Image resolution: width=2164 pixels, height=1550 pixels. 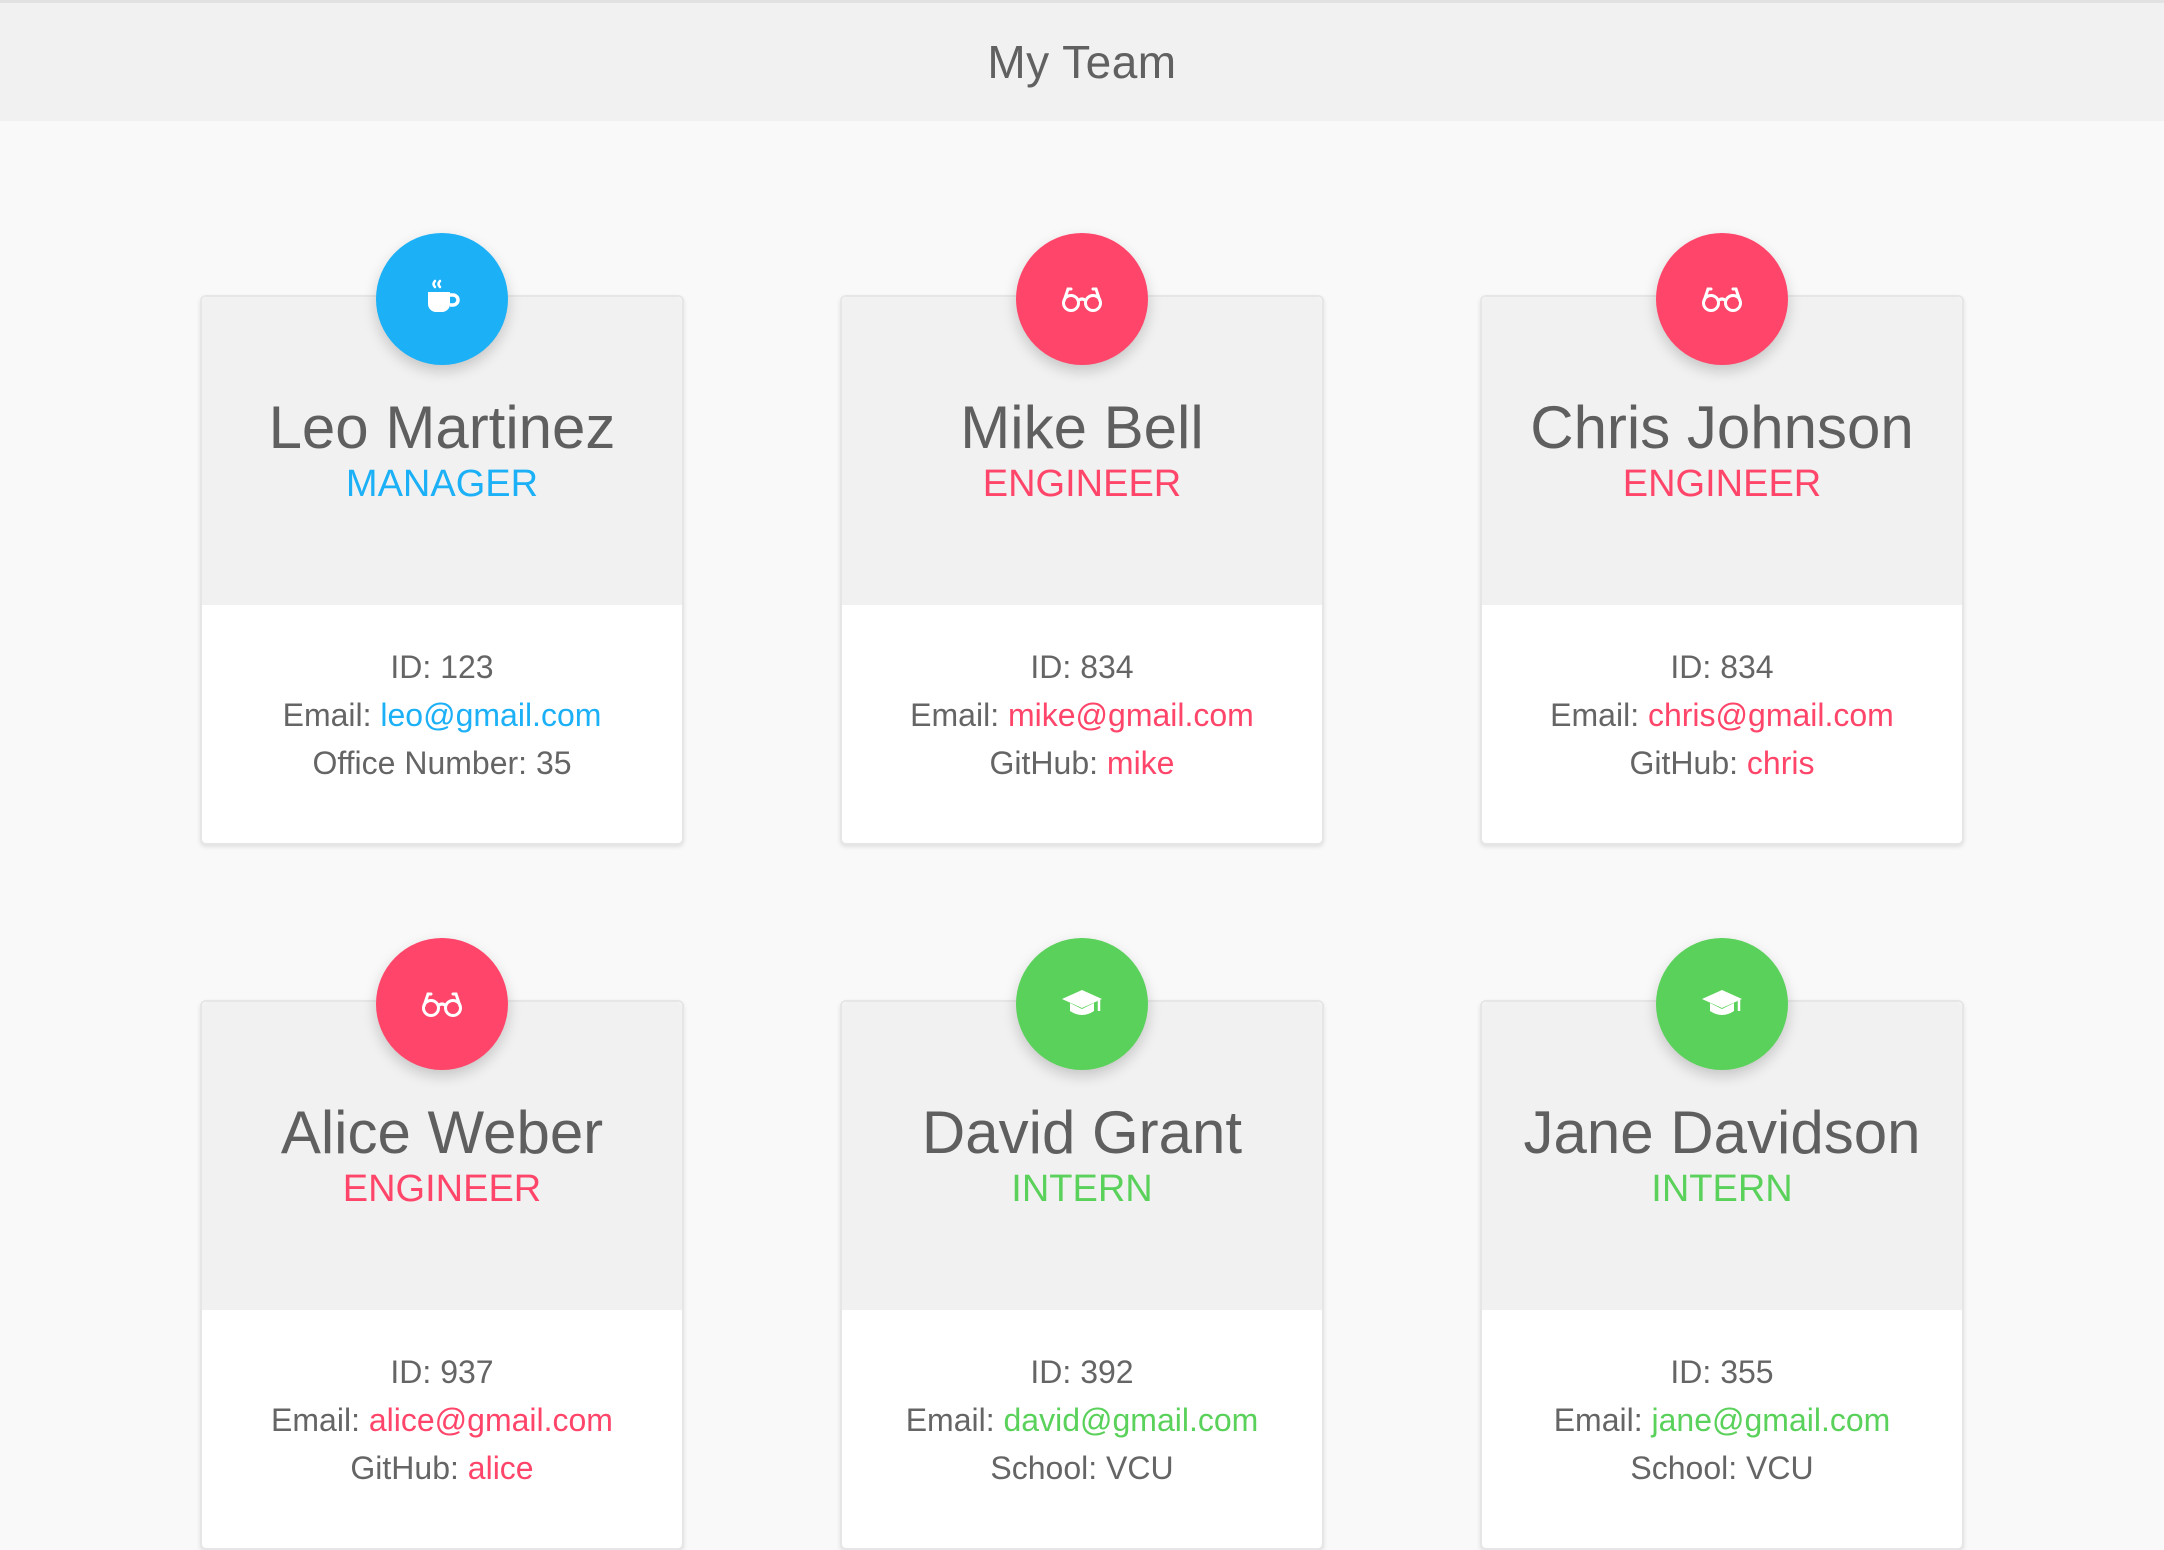 I want to click on coffee-icon, so click(x=442, y=299).